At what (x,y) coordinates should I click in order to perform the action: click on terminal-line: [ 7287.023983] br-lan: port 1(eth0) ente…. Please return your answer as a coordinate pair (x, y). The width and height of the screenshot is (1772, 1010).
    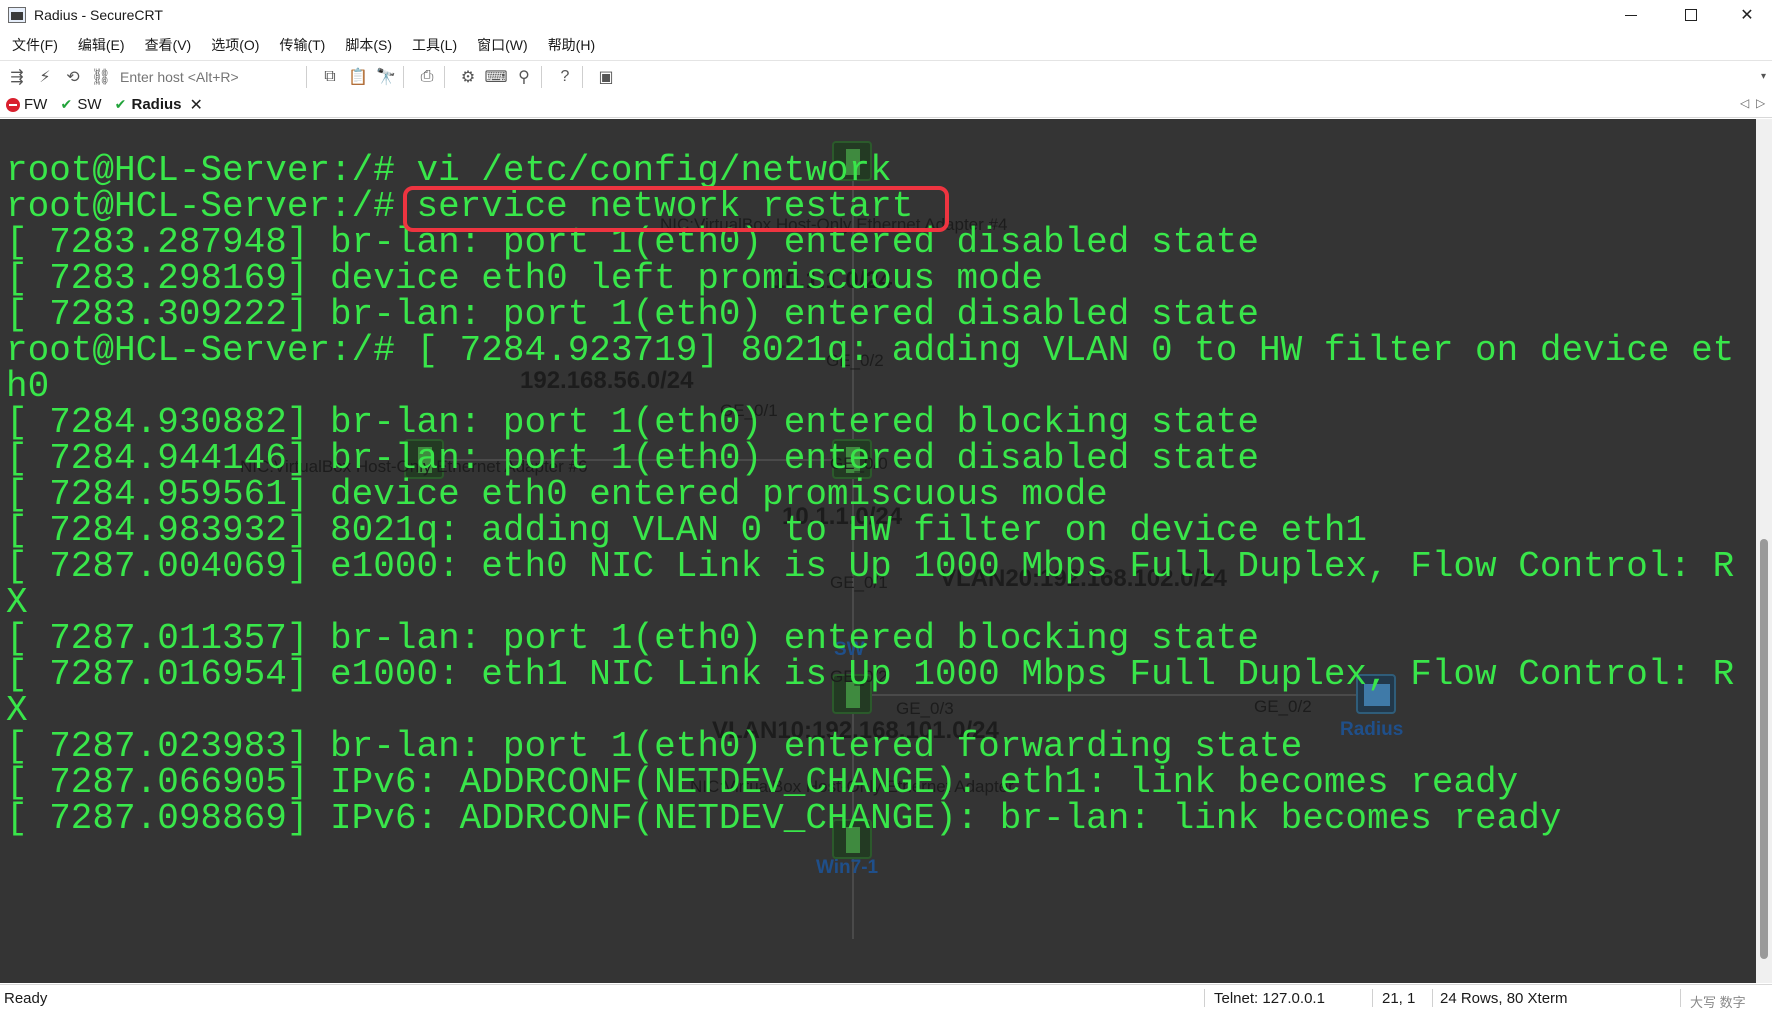
    Looking at the image, I should click on (654, 746).